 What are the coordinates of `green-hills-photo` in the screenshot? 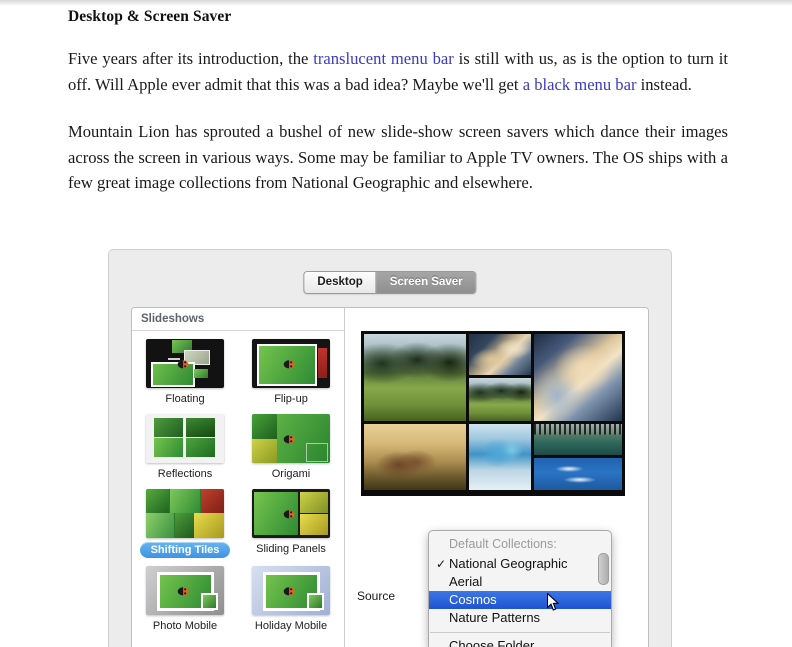 It's located at (415, 377).